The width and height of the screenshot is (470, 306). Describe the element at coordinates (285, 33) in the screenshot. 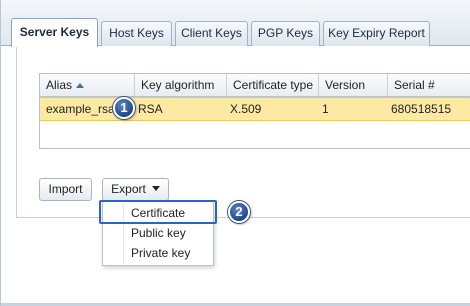

I see `tab-pgp-keys: PGP Keys` at that location.